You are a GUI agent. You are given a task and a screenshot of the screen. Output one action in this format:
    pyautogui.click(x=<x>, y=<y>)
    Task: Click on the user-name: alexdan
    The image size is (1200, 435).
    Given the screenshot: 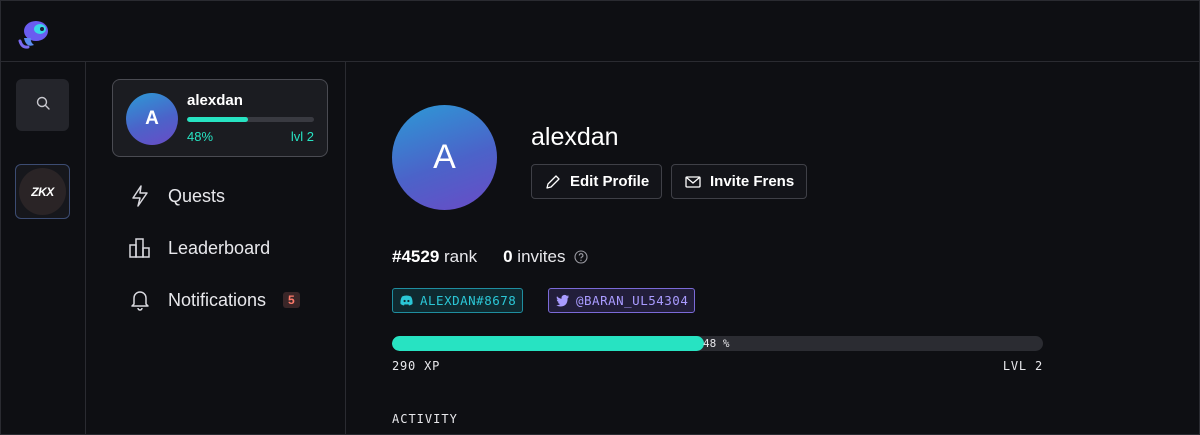 What is the action you would take?
    pyautogui.click(x=215, y=100)
    